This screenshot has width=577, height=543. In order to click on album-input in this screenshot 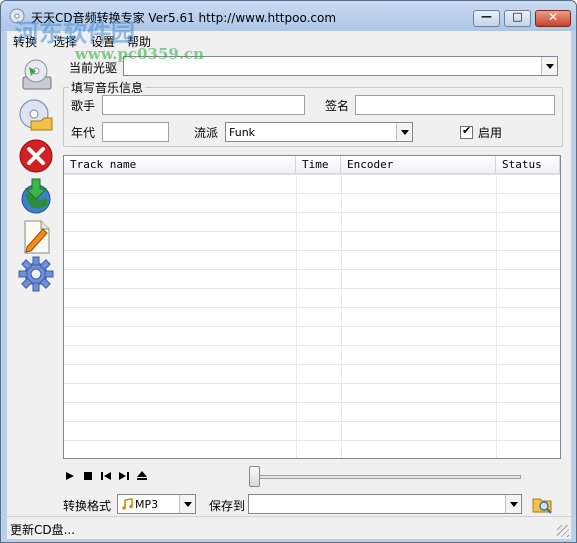, I will do `click(455, 105)`.